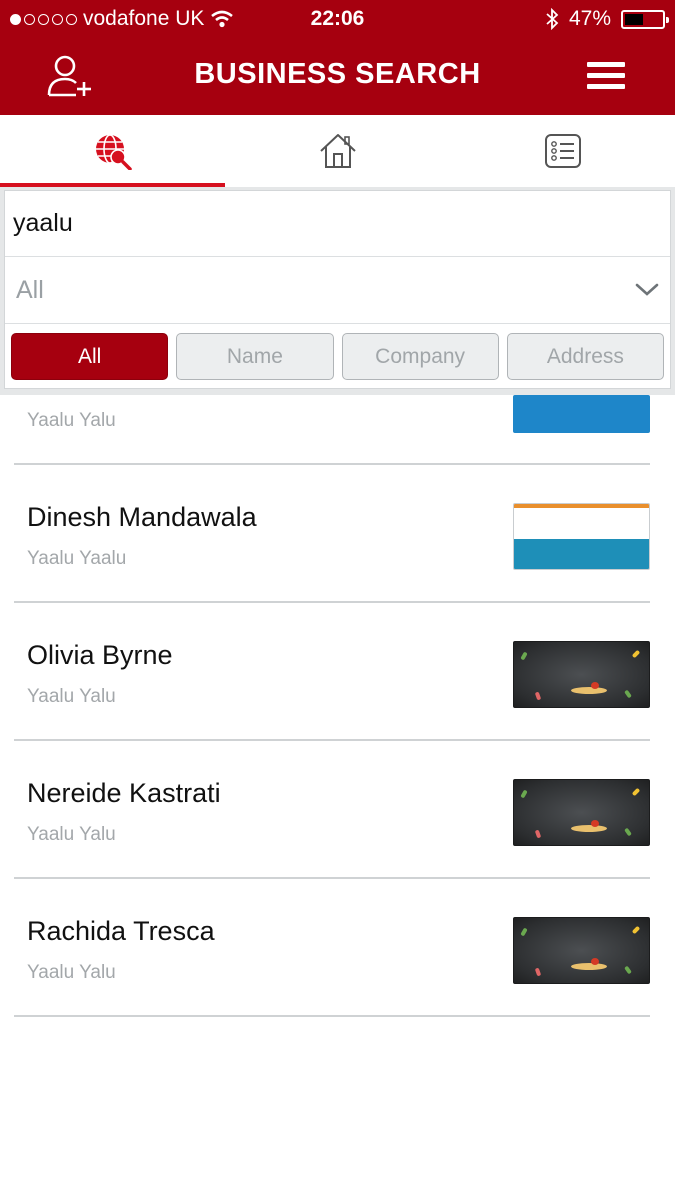 The image size is (675, 1200). What do you see at coordinates (332, 534) in the screenshot?
I see `list-item: Dinesh Mandawala Yaalu Yaalu` at bounding box center [332, 534].